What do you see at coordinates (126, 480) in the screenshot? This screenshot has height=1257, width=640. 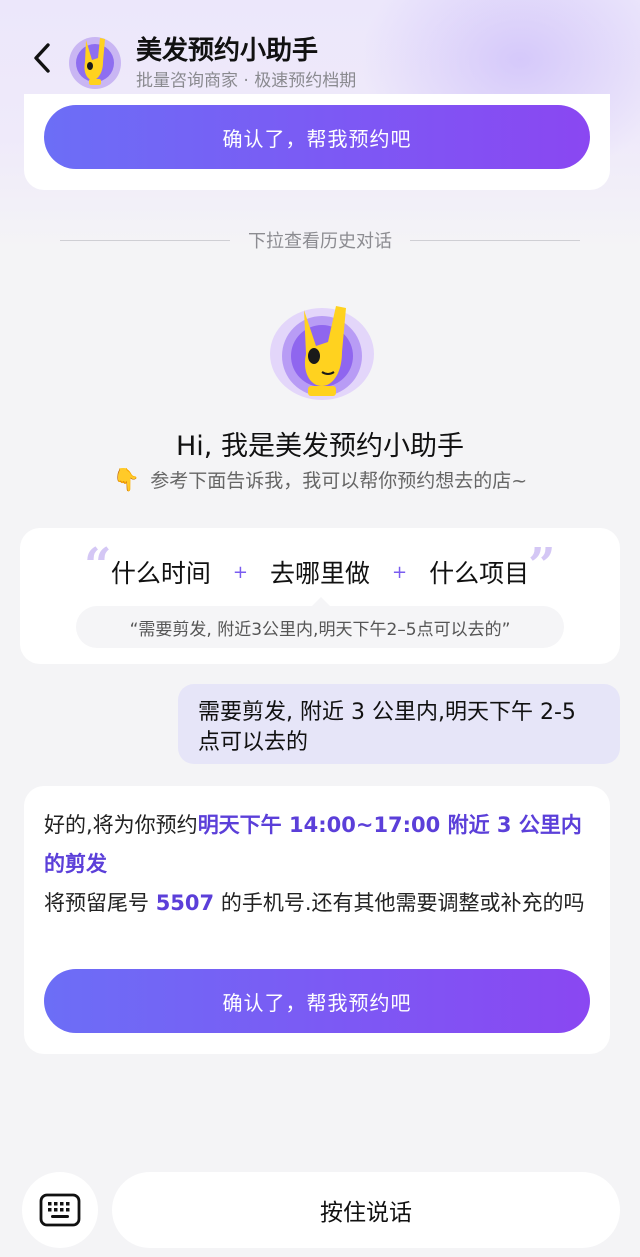 I see `pointing-down-icon: 👇` at bounding box center [126, 480].